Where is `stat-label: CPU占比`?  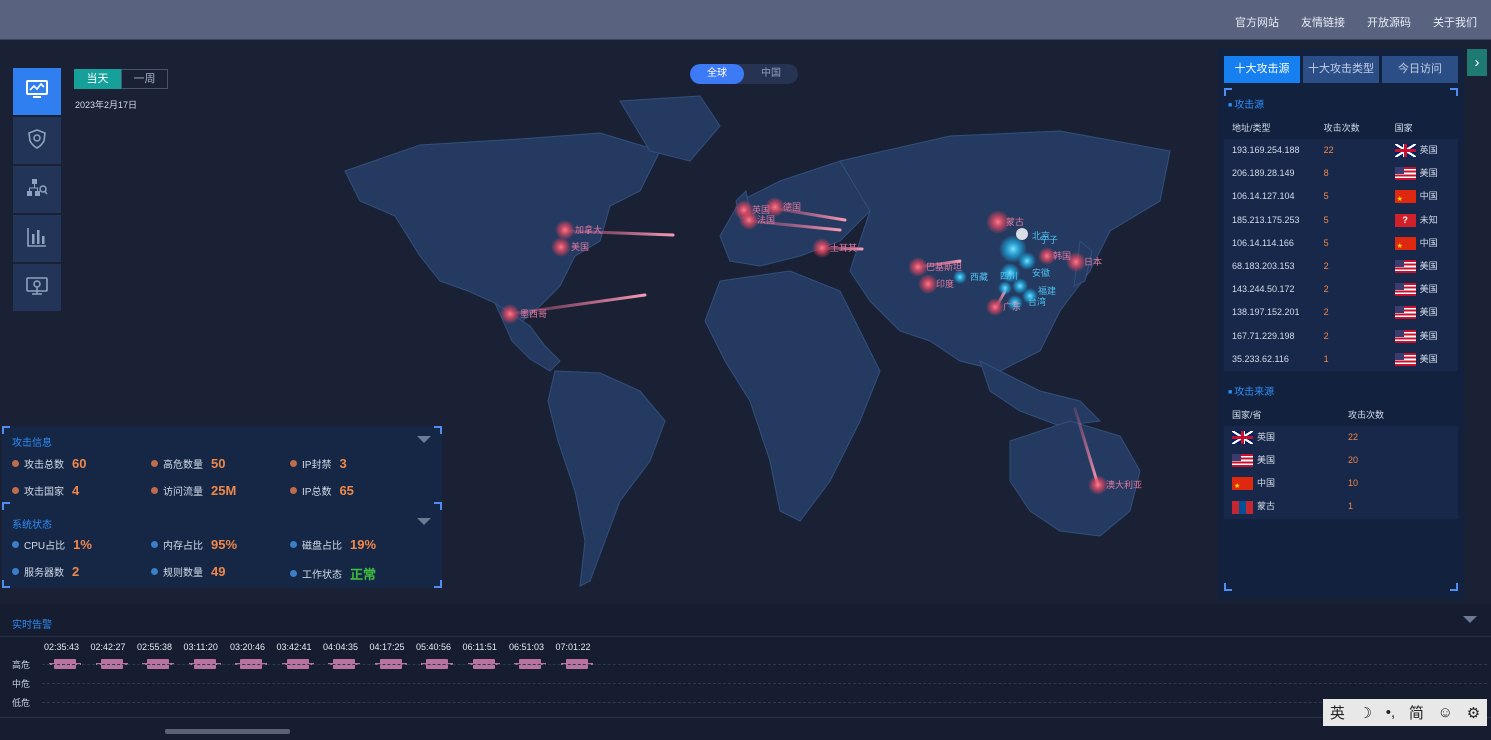
stat-label: CPU占比 is located at coordinates (45, 546).